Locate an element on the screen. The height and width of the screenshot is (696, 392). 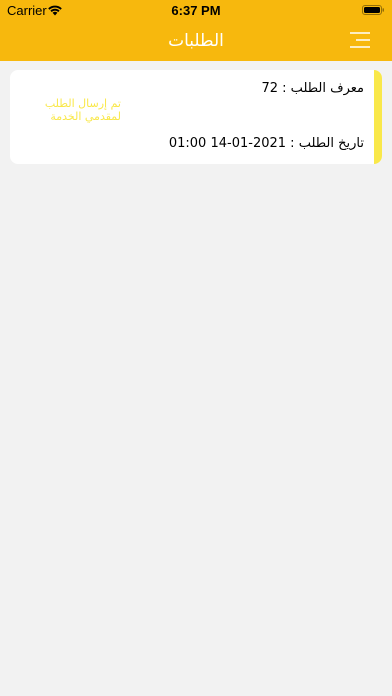
nav-bar: الطلبات is located at coordinates (196, 41).